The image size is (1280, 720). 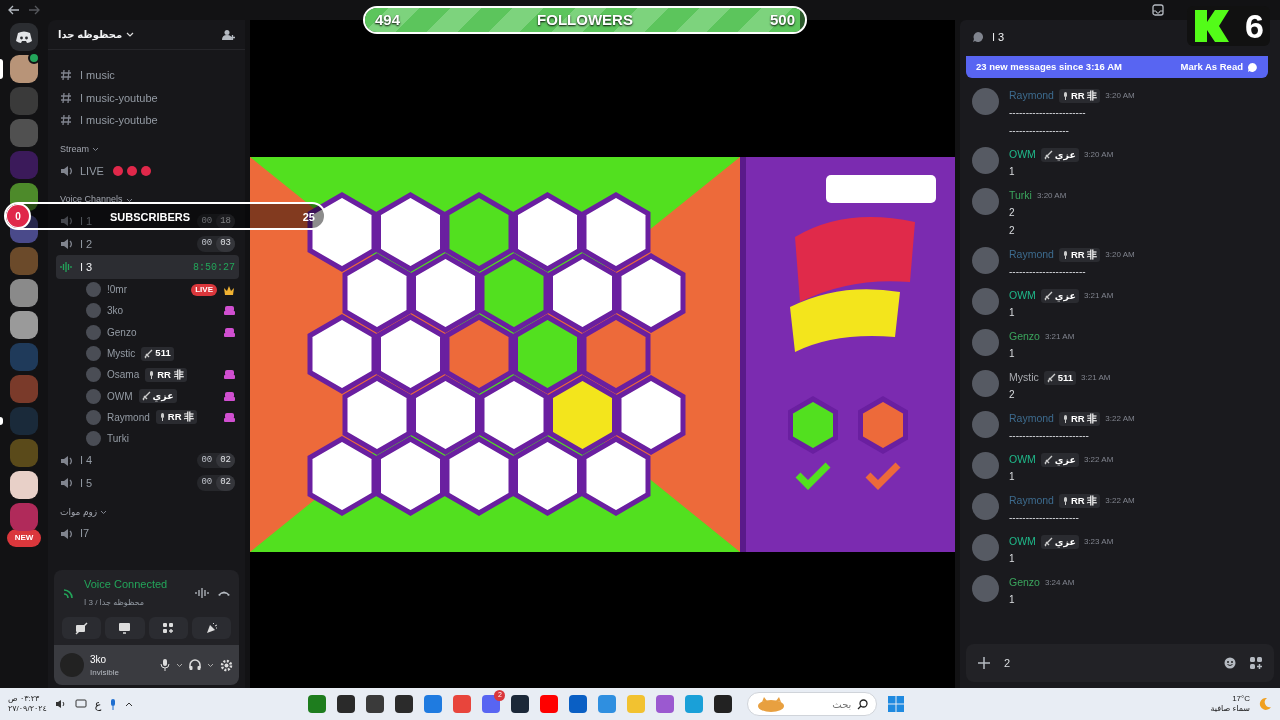 I want to click on mark-as-read-link: Mark As Read, so click(x=1219, y=67).